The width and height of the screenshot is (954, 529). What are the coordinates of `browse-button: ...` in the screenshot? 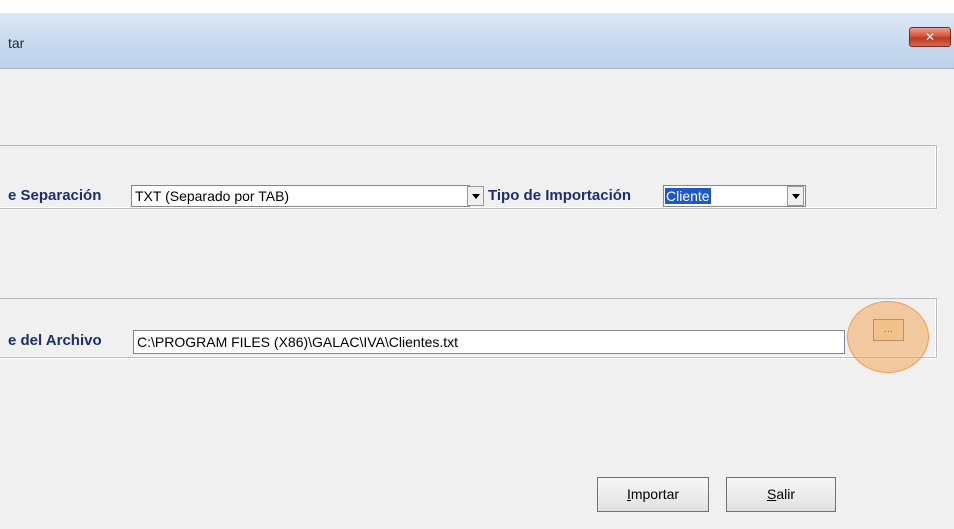 It's located at (888, 330).